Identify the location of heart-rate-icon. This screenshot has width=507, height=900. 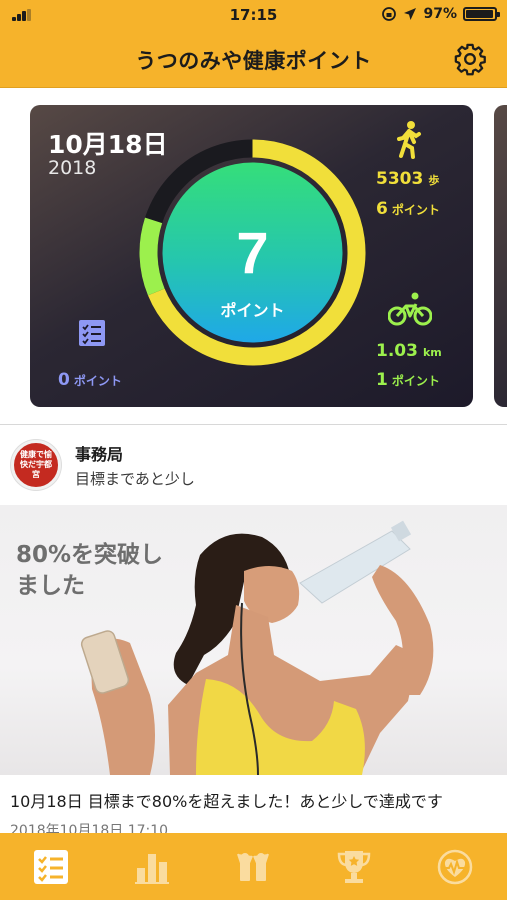
(454, 866).